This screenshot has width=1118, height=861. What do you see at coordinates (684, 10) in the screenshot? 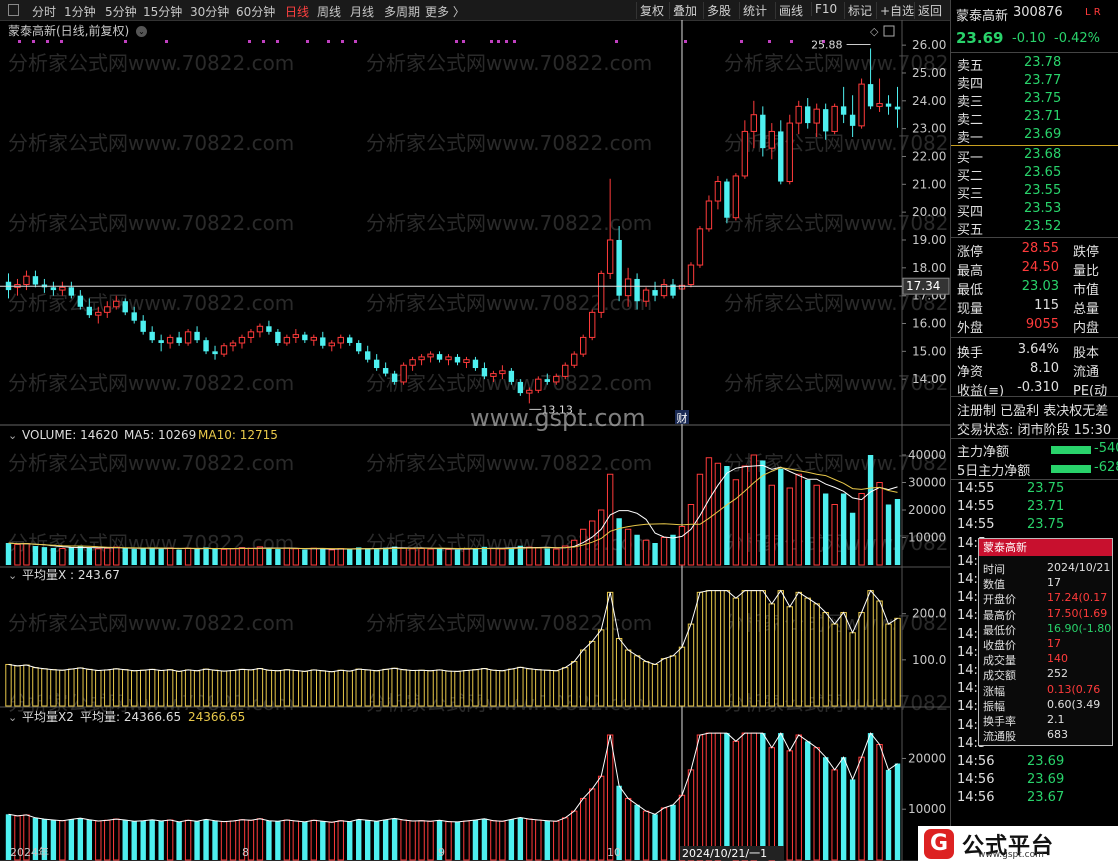
I see `toolbar-button-1: 叠加` at bounding box center [684, 10].